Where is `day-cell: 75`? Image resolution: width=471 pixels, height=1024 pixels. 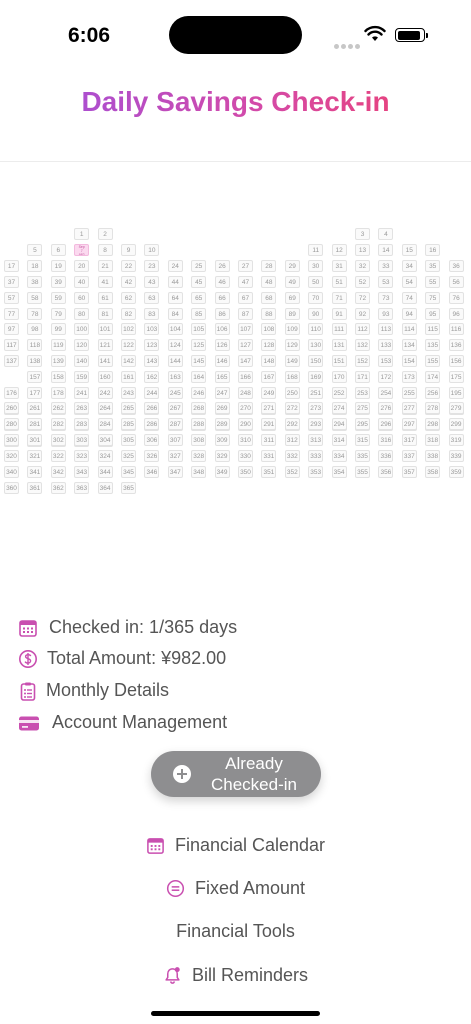 day-cell: 75 is located at coordinates (433, 297).